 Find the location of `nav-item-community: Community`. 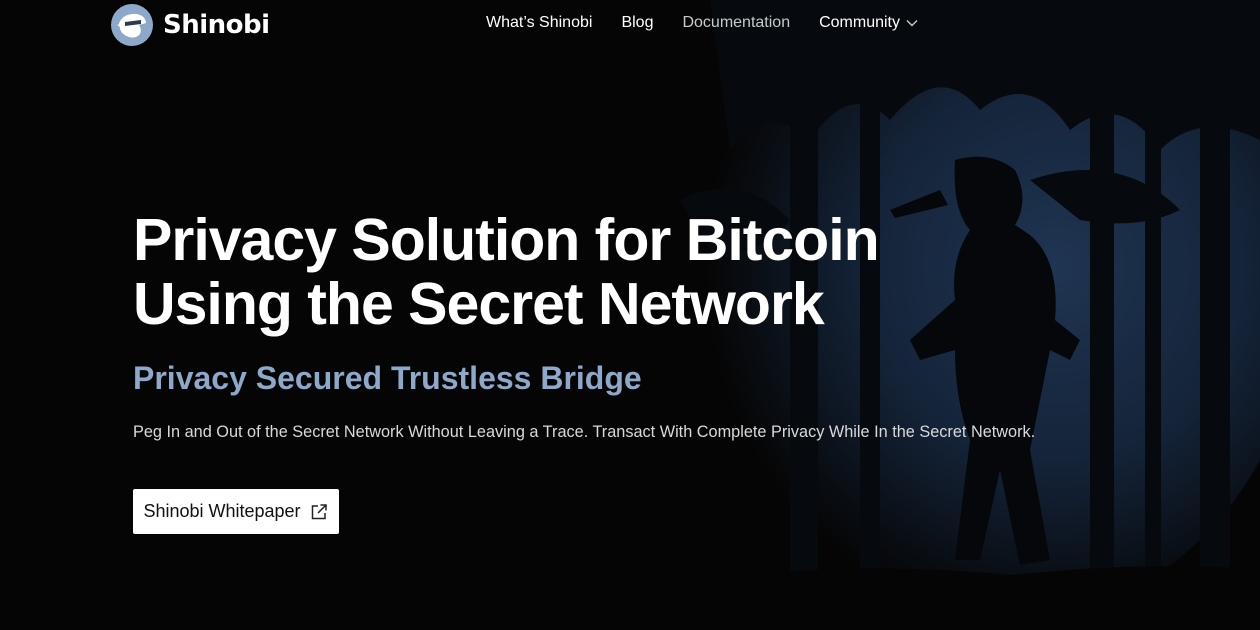

nav-item-community: Community is located at coordinates (868, 23).